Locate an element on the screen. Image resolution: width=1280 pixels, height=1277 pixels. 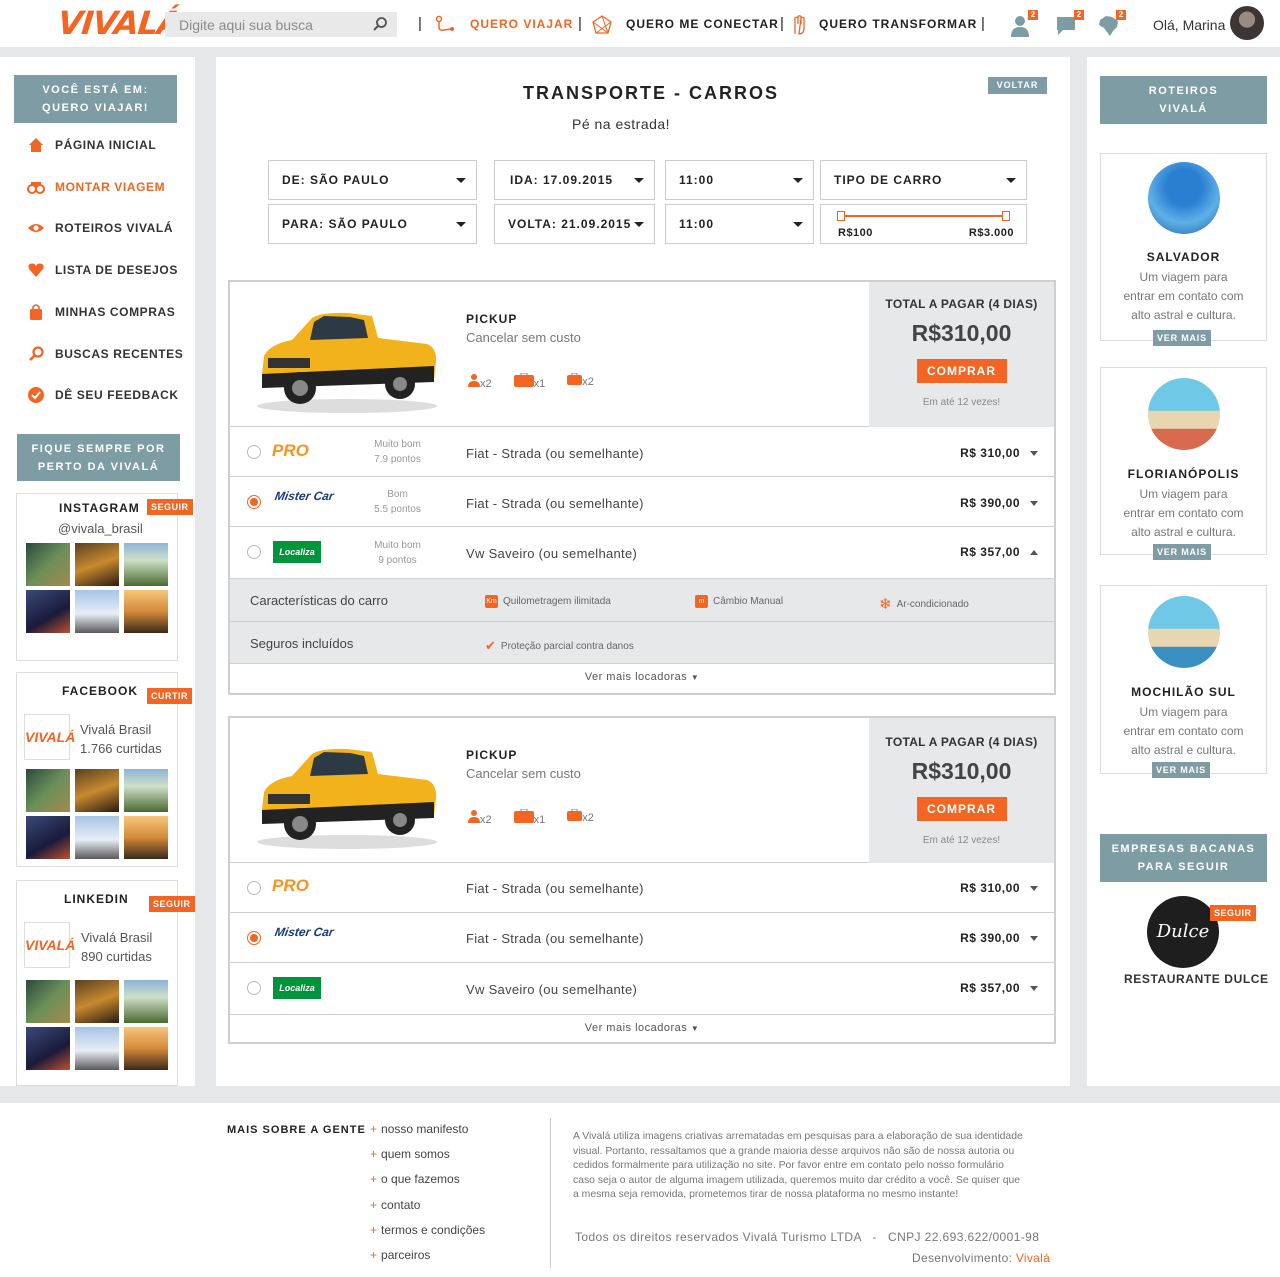
footer-link-quem-somos: + quem somos is located at coordinates (410, 1154).